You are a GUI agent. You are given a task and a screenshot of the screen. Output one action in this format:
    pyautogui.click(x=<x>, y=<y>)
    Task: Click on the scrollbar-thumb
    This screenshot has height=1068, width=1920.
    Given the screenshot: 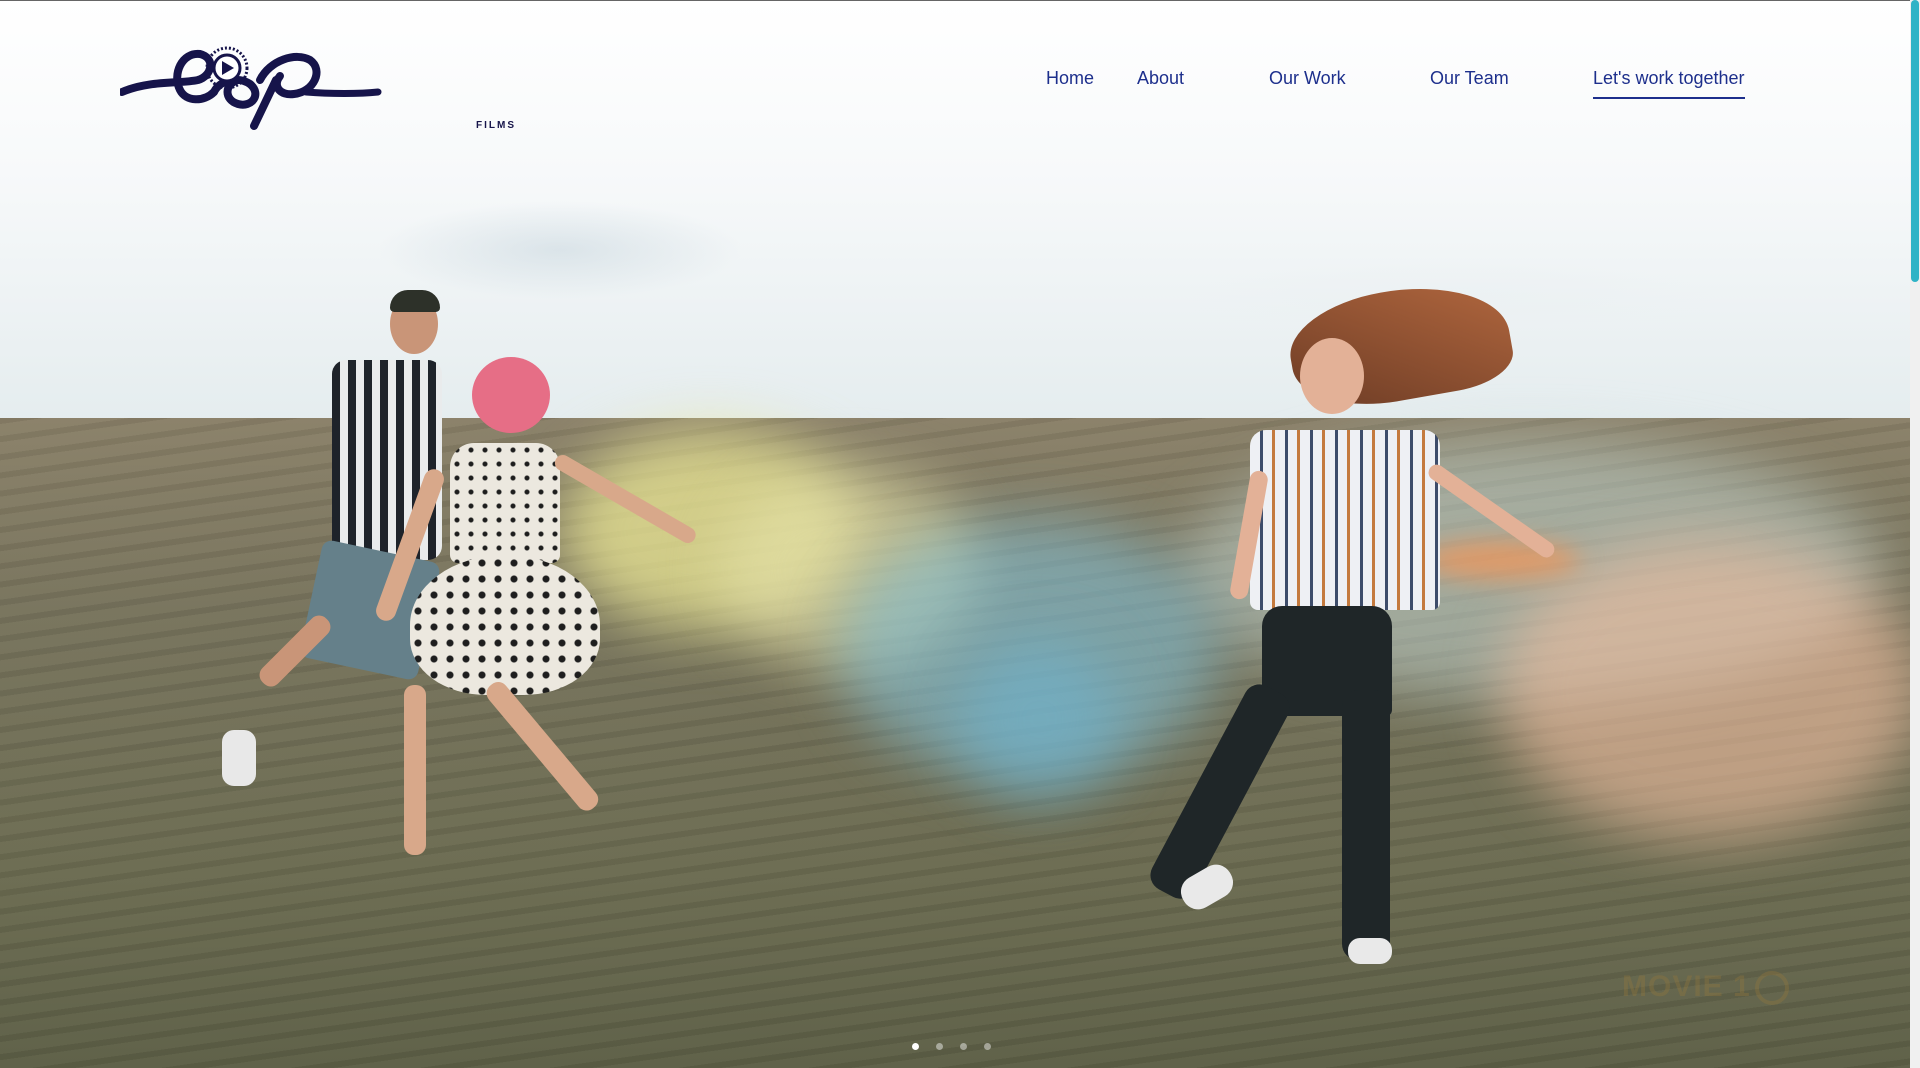 What is the action you would take?
    pyautogui.click(x=1915, y=141)
    